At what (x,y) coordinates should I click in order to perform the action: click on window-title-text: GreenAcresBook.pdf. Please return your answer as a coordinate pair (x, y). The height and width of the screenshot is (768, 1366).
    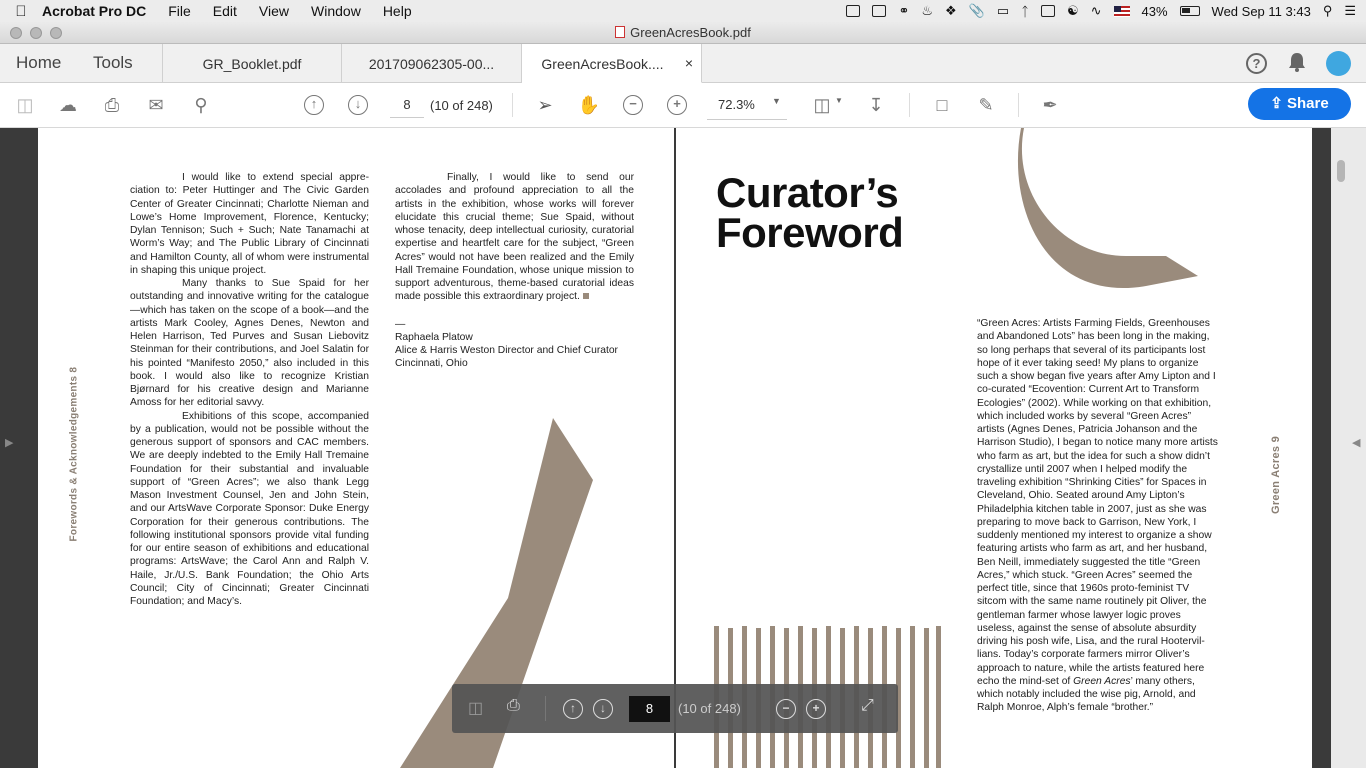
    Looking at the image, I should click on (690, 32).